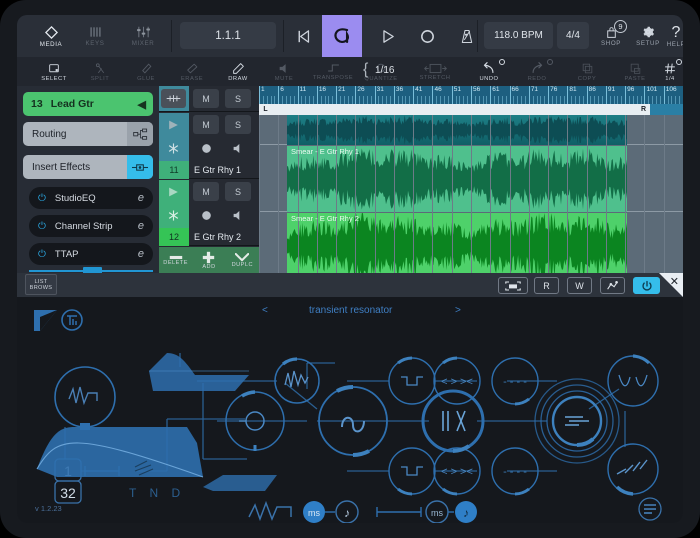 This screenshot has width=700, height=538. Describe the element at coordinates (192, 71) in the screenshot. I see `tool-erase: ERASE` at that location.